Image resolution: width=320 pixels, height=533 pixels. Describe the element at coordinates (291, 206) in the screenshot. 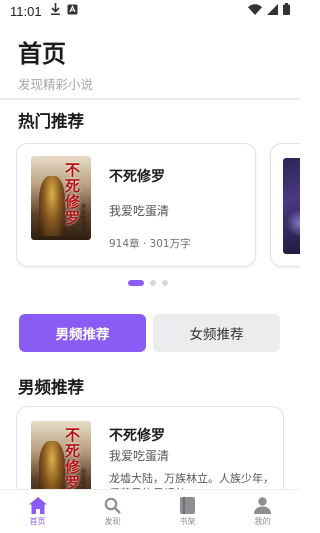

I see `book-cover` at that location.